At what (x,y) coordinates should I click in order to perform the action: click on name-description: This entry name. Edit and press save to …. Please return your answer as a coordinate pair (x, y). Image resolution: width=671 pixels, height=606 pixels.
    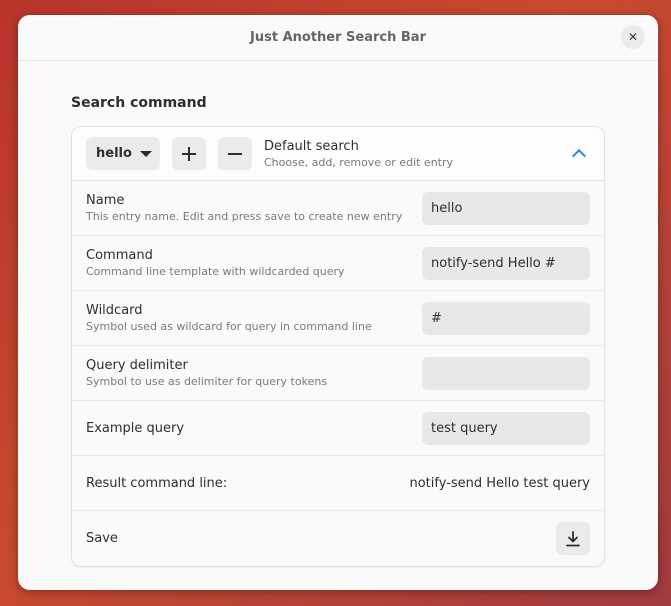
    Looking at the image, I should click on (244, 216).